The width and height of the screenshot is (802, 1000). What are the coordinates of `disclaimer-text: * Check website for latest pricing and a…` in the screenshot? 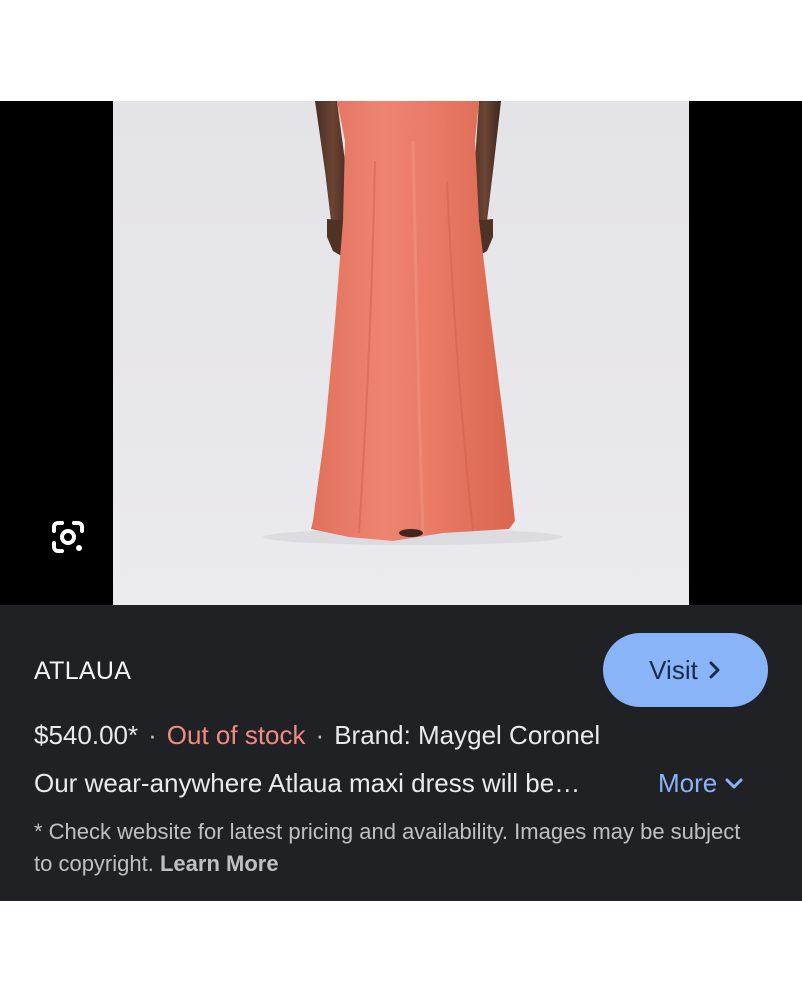 It's located at (387, 847).